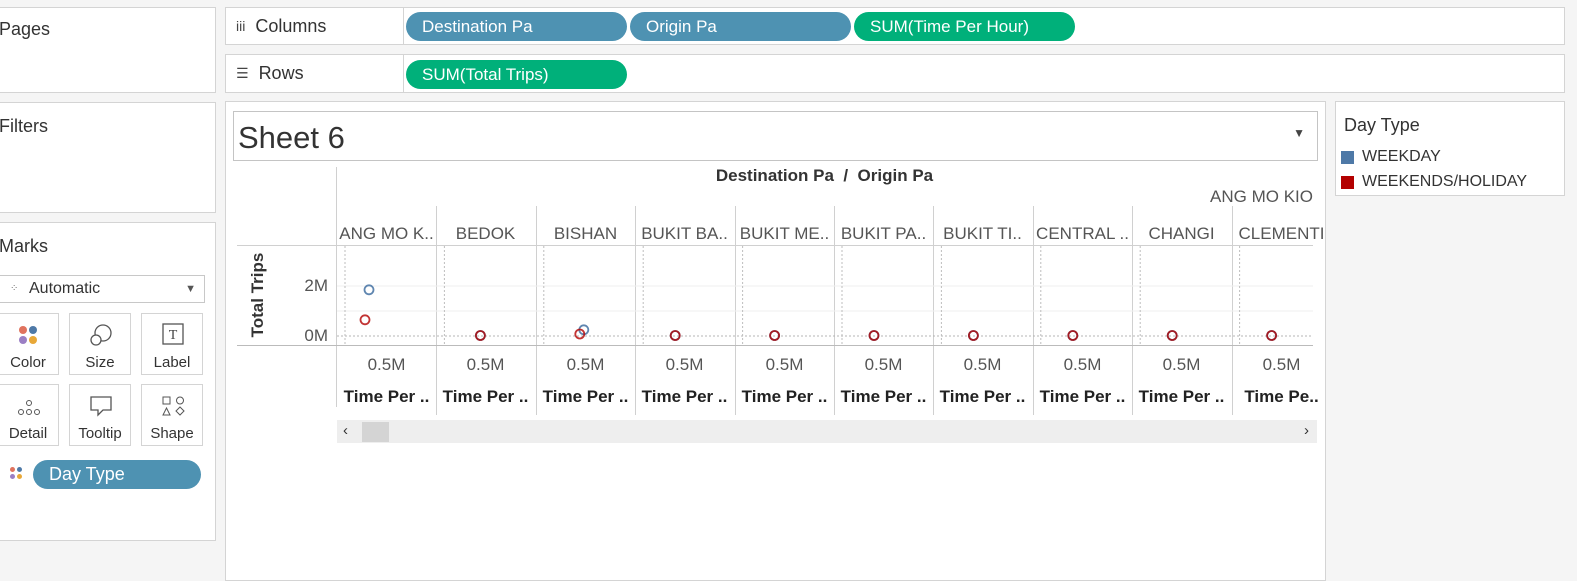 This screenshot has height=581, width=1577. What do you see at coordinates (101, 406) in the screenshot?
I see `tooltip-bubble-icon` at bounding box center [101, 406].